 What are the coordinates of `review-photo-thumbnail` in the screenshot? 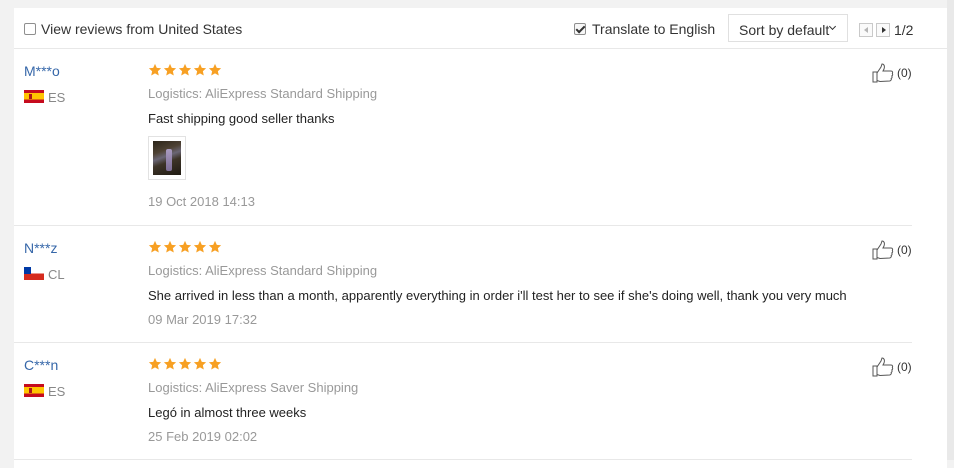 It's located at (167, 158).